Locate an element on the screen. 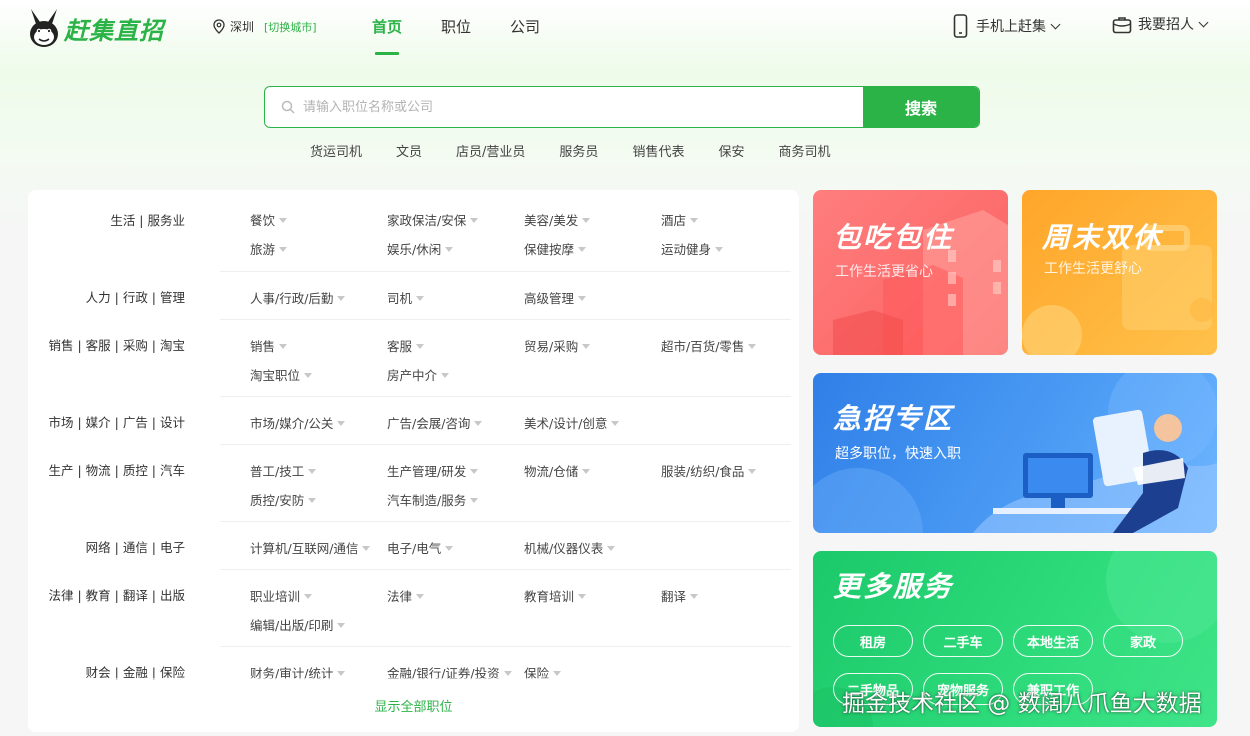 This screenshot has height=736, width=1250. job-link: 淘宝职位 is located at coordinates (281, 374).